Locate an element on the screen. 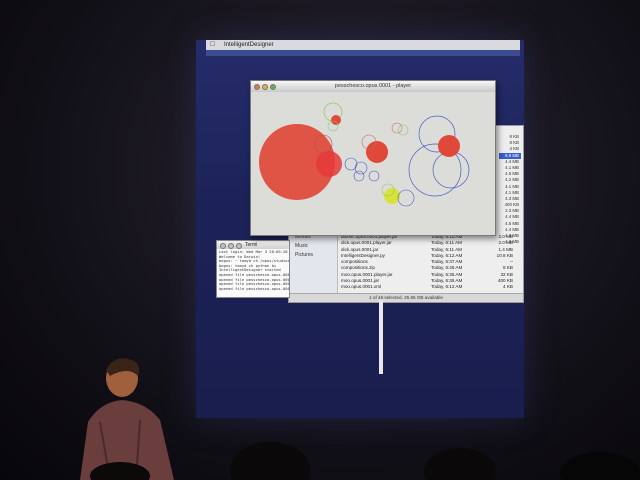  circle-canvas is located at coordinates (373, 163).